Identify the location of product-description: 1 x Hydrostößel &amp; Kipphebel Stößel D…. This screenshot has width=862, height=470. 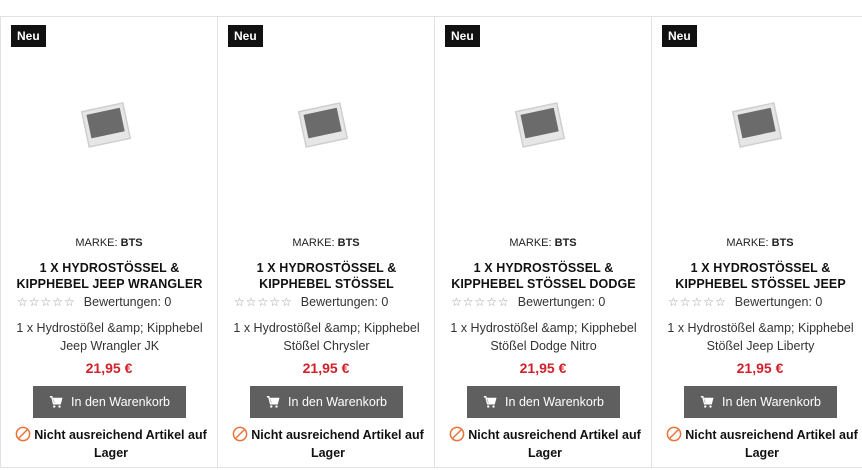
(543, 337).